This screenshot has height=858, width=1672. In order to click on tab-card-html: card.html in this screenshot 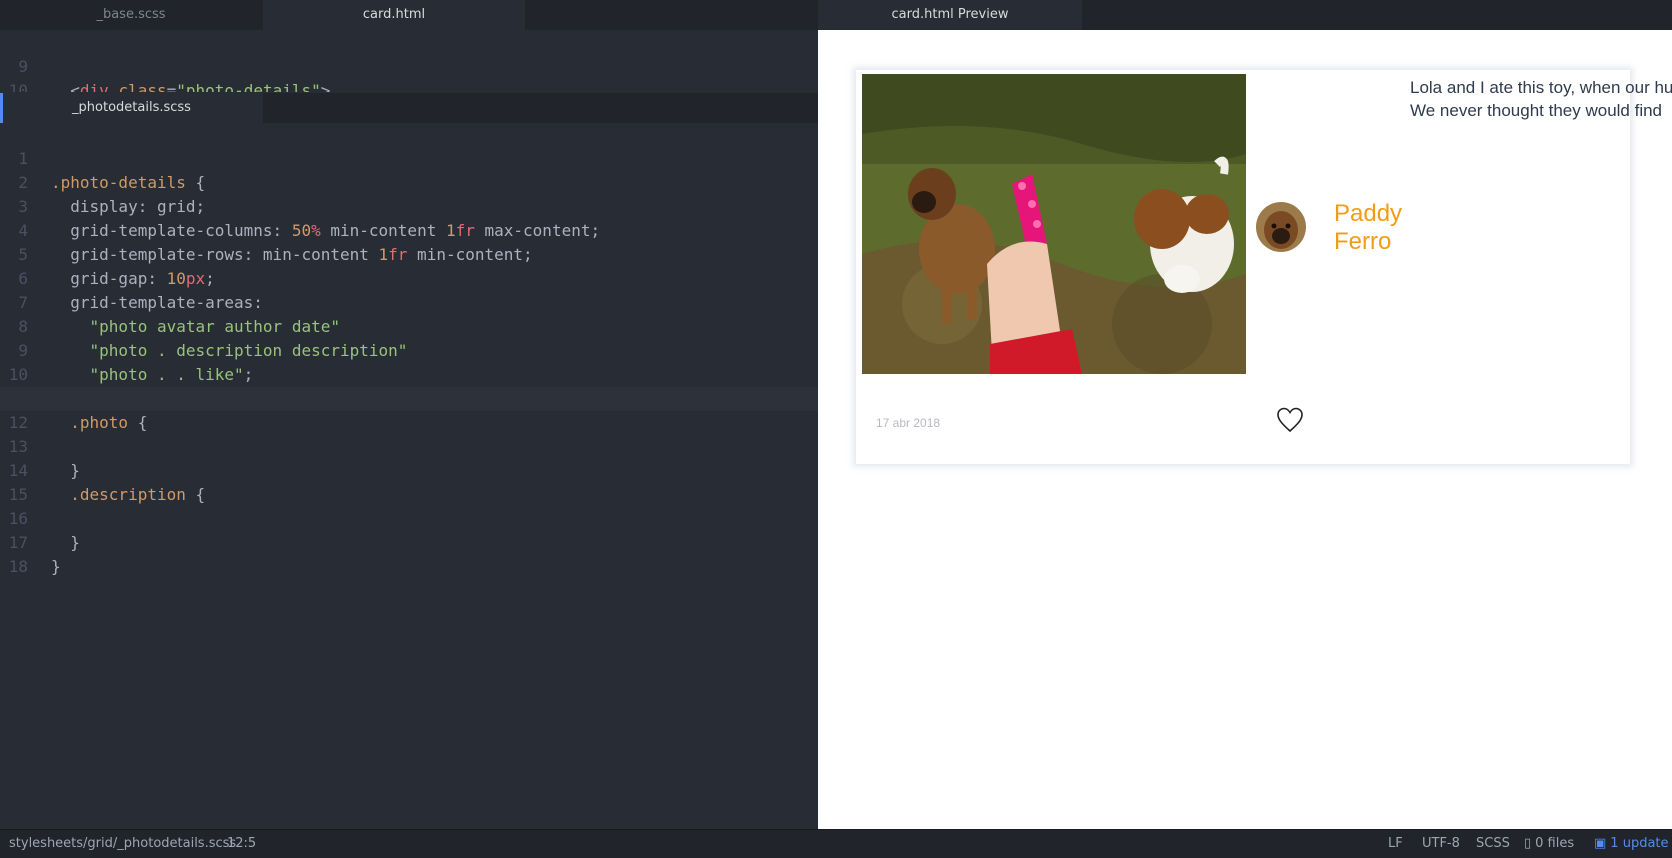, I will do `click(394, 15)`.